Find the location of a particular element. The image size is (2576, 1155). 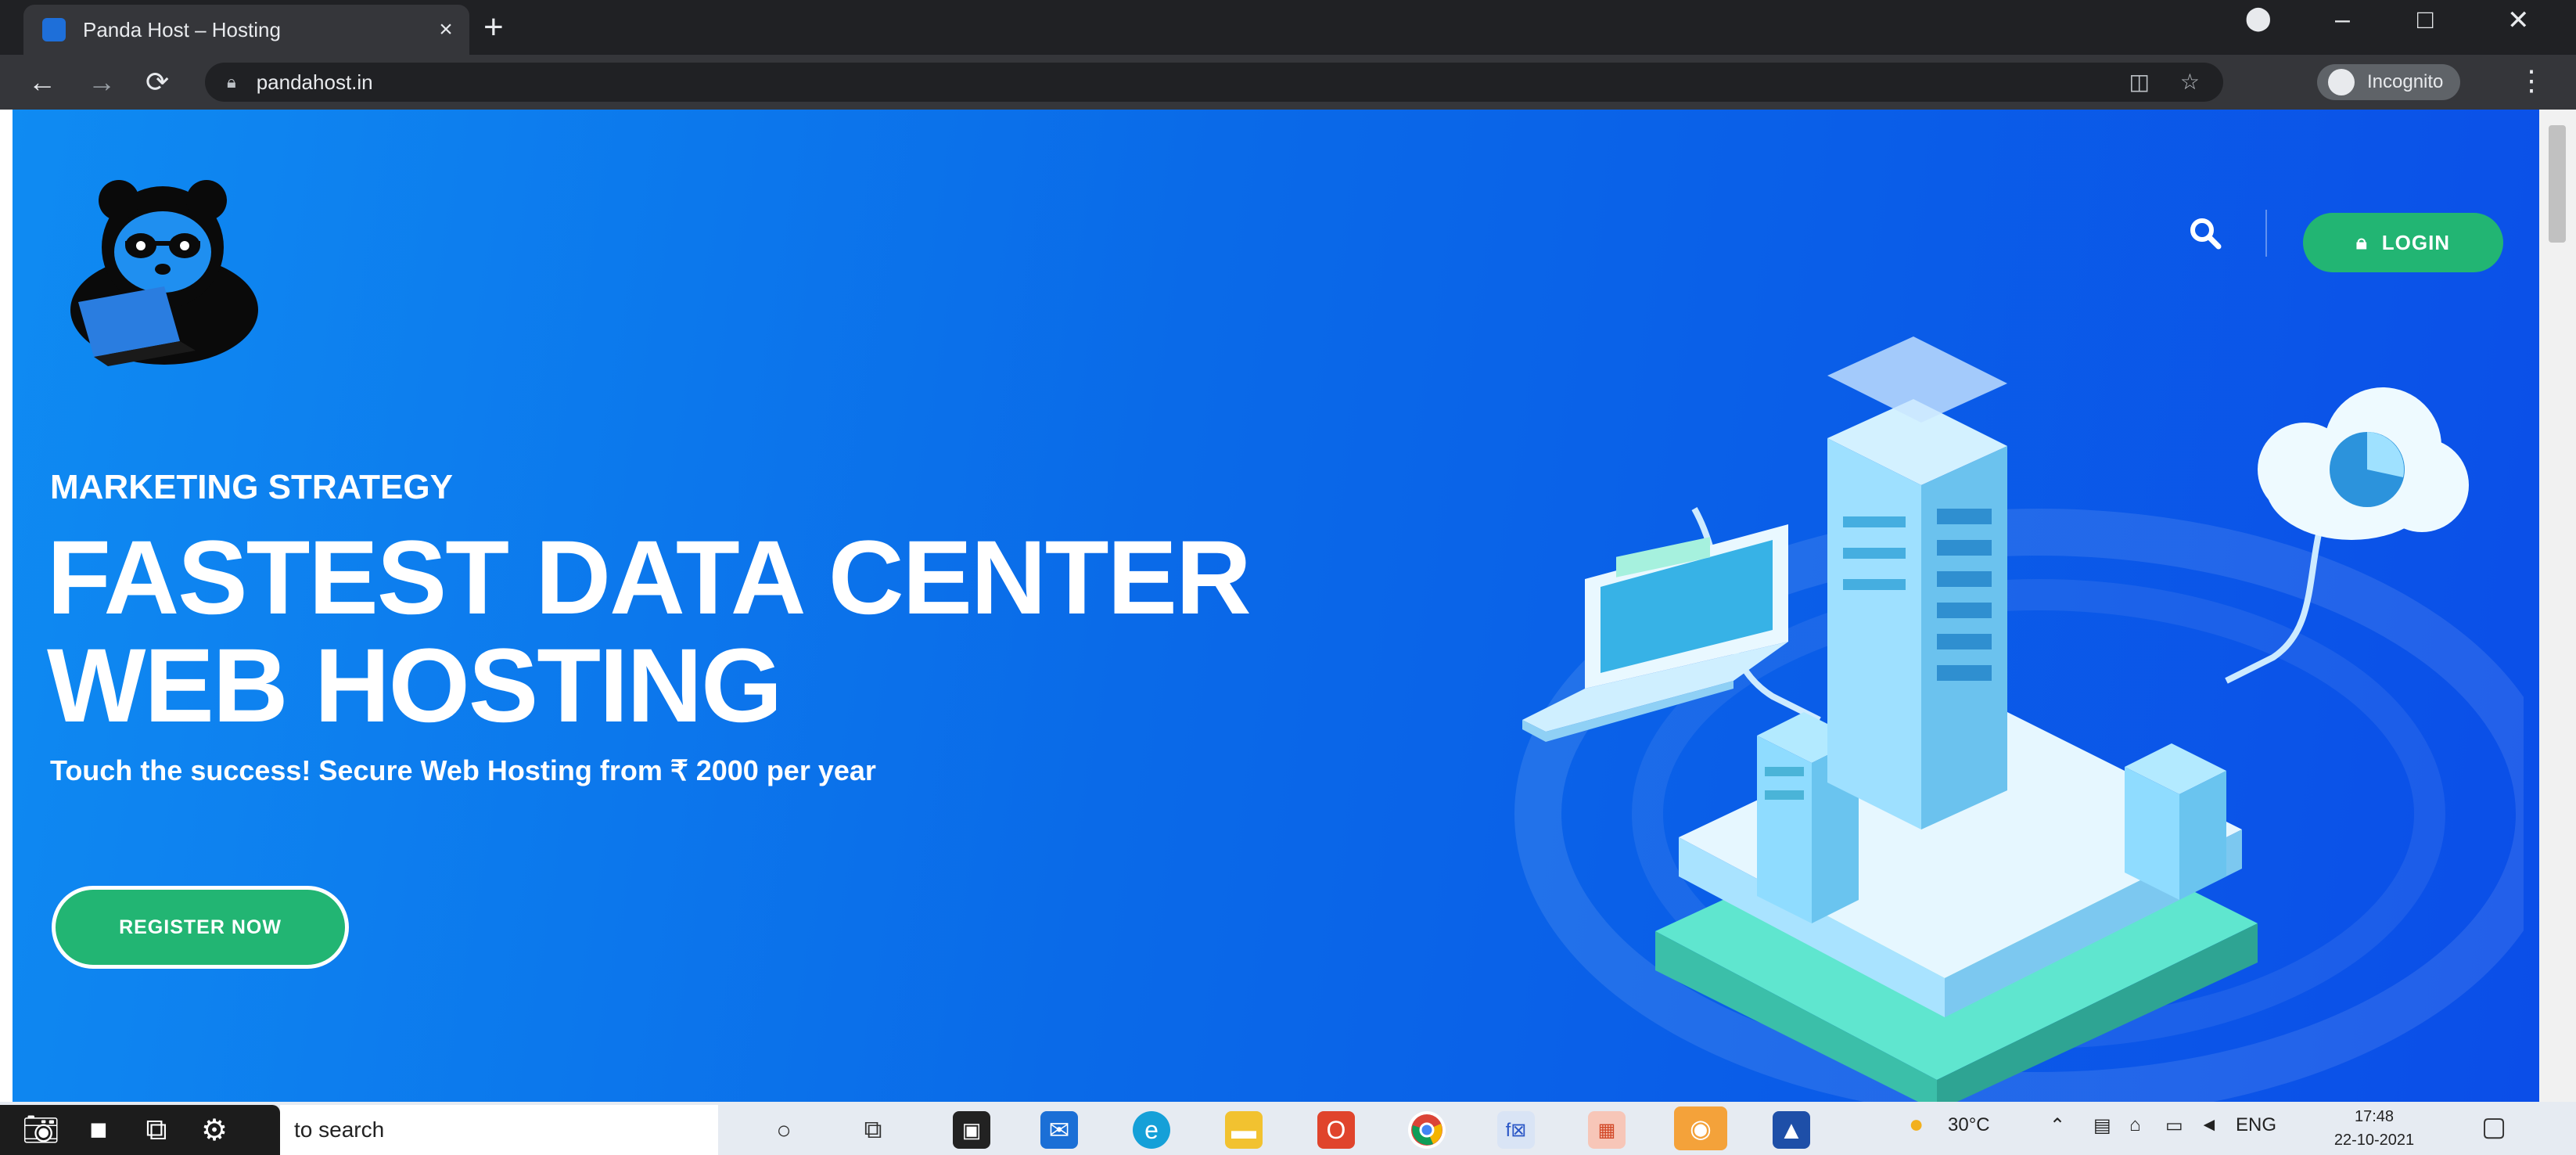

edge-dev-icon: ◉ is located at coordinates (1701, 1128).